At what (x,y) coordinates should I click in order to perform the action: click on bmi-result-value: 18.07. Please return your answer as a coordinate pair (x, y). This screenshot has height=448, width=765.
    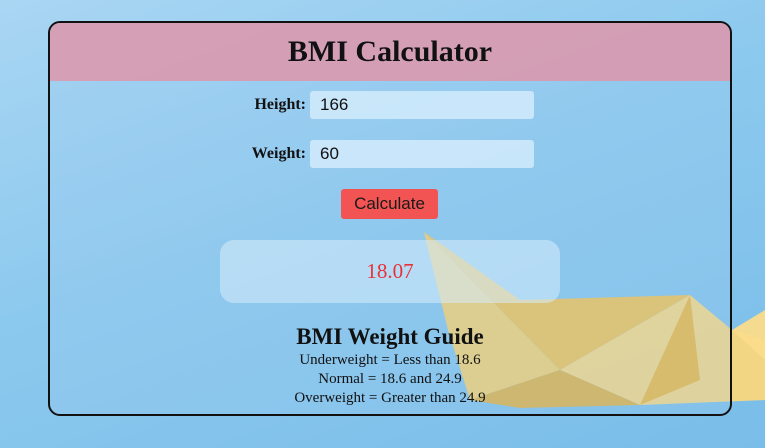
    Looking at the image, I should click on (390, 271).